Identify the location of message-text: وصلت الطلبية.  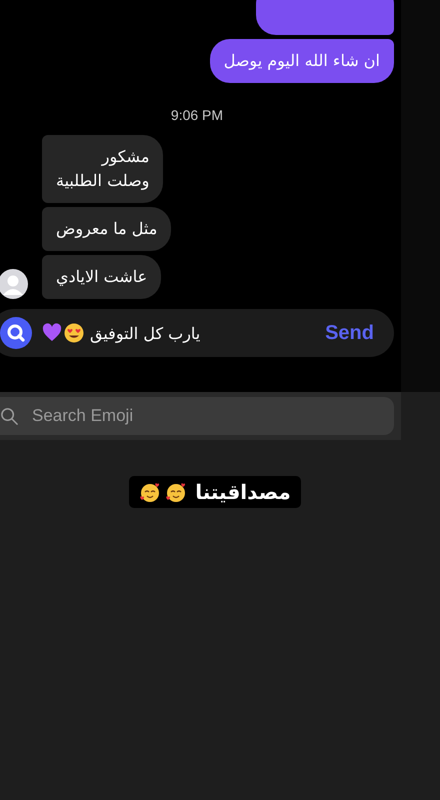
(103, 181).